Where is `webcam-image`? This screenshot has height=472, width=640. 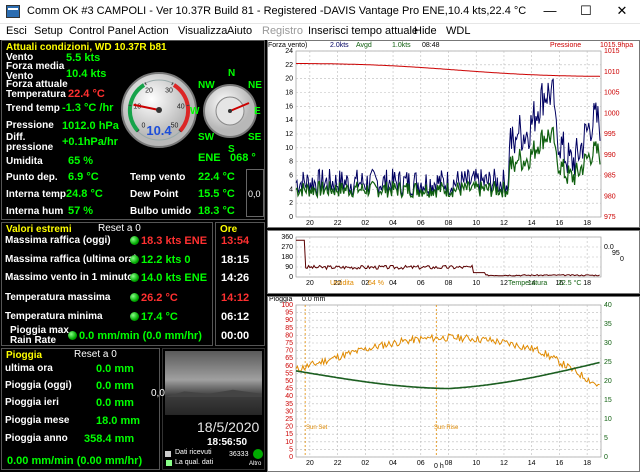
webcam-image is located at coordinates (213, 383).